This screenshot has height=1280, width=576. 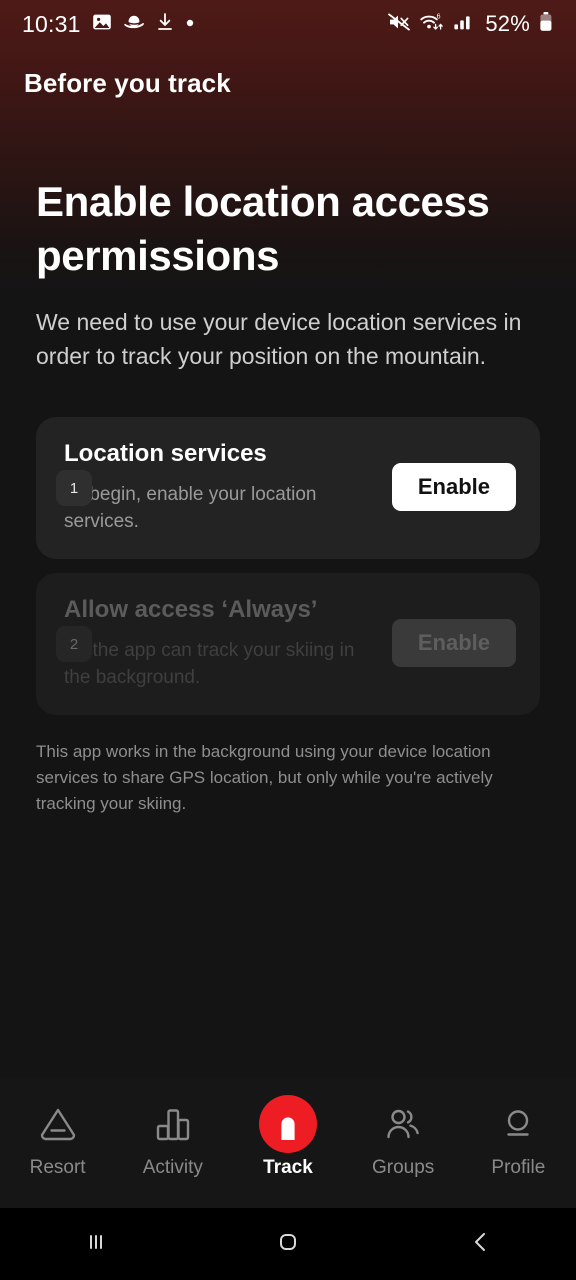 What do you see at coordinates (507, 23) in the screenshot?
I see `battery-percent: 52%` at bounding box center [507, 23].